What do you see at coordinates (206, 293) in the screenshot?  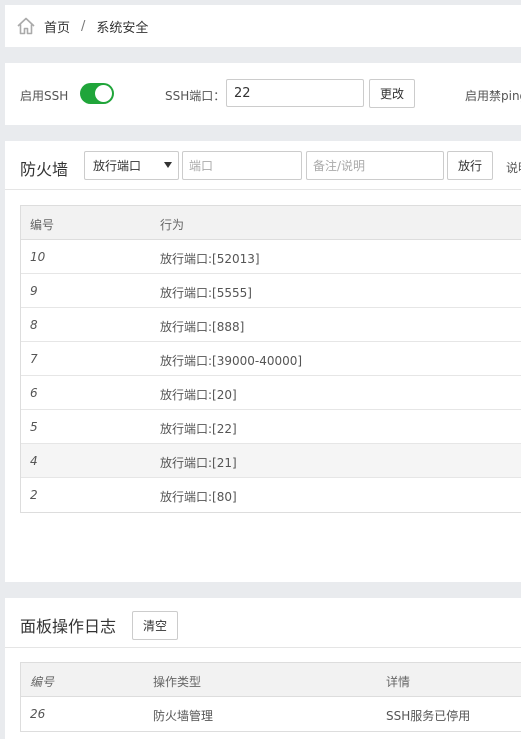 I see `row-action: 放行端口:[5555]` at bounding box center [206, 293].